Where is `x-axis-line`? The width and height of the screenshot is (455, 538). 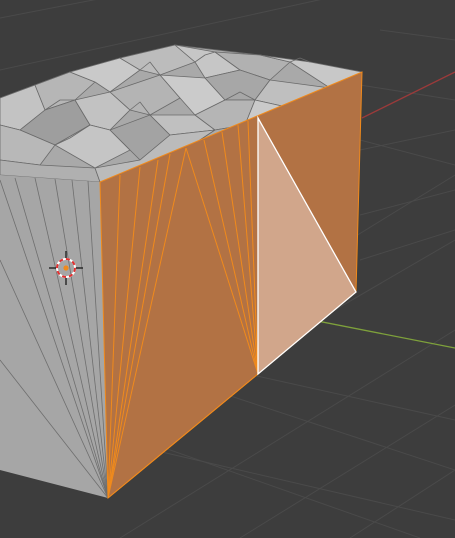
x-axis-line is located at coordinates (408, 95).